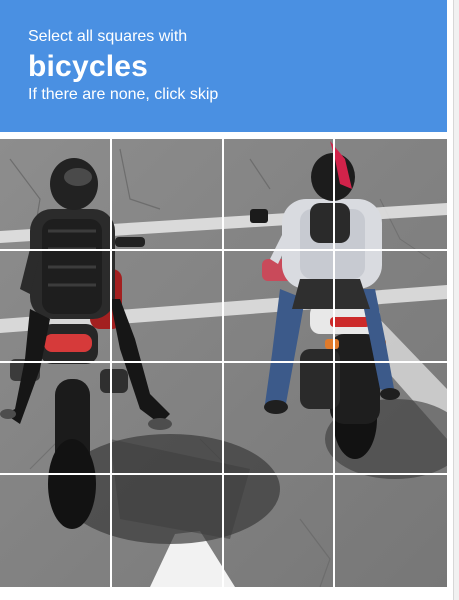 The width and height of the screenshot is (459, 600). Describe the element at coordinates (167, 307) in the screenshot. I see `grid-tile-r2c2` at that location.